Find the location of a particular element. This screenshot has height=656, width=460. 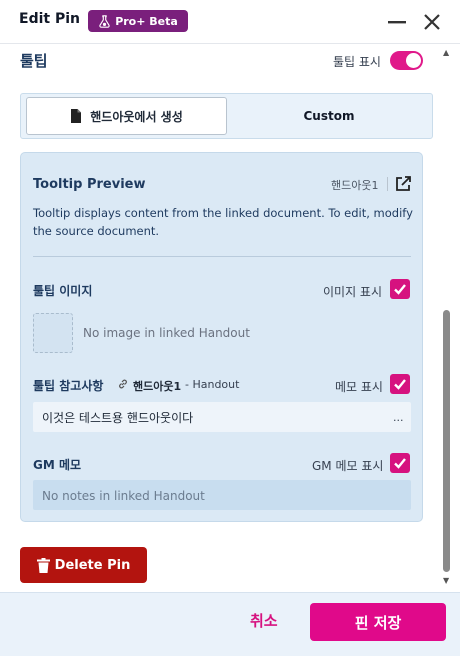

delete-pin-label: Delete Pin is located at coordinates (92, 565).